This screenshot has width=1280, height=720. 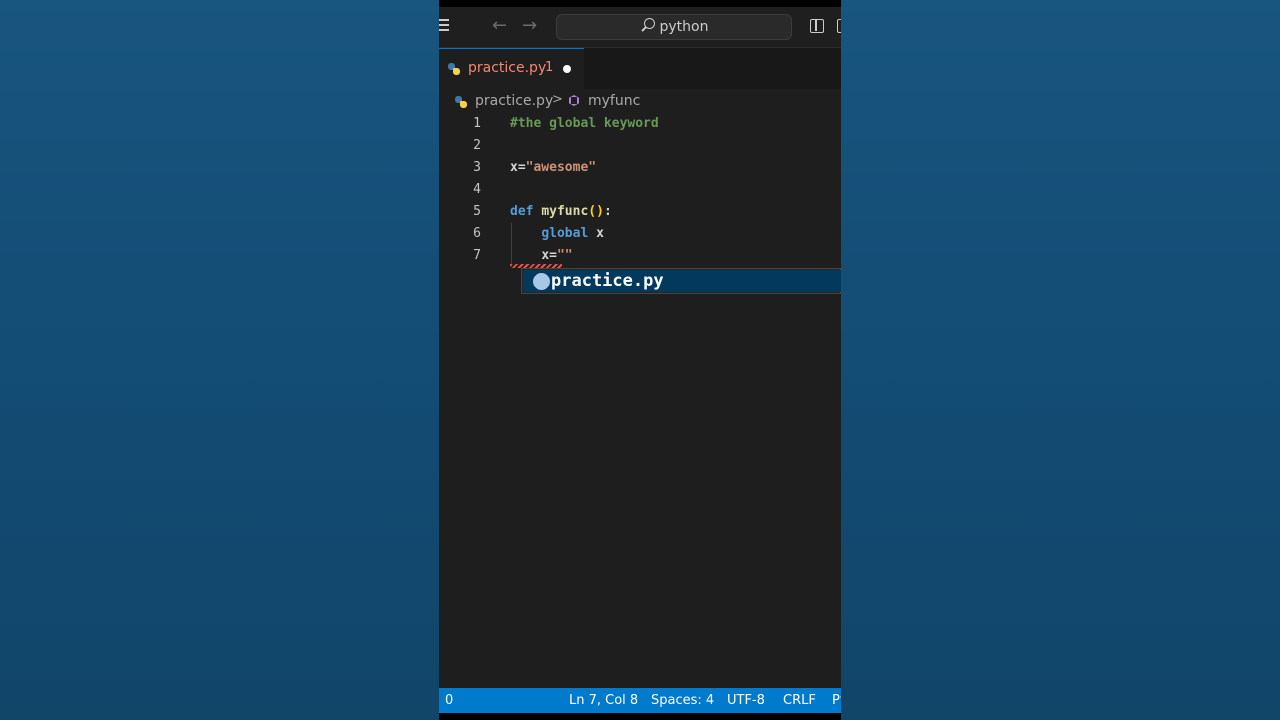 I want to click on tab-bar: practice.py 1, so click(x=640, y=68).